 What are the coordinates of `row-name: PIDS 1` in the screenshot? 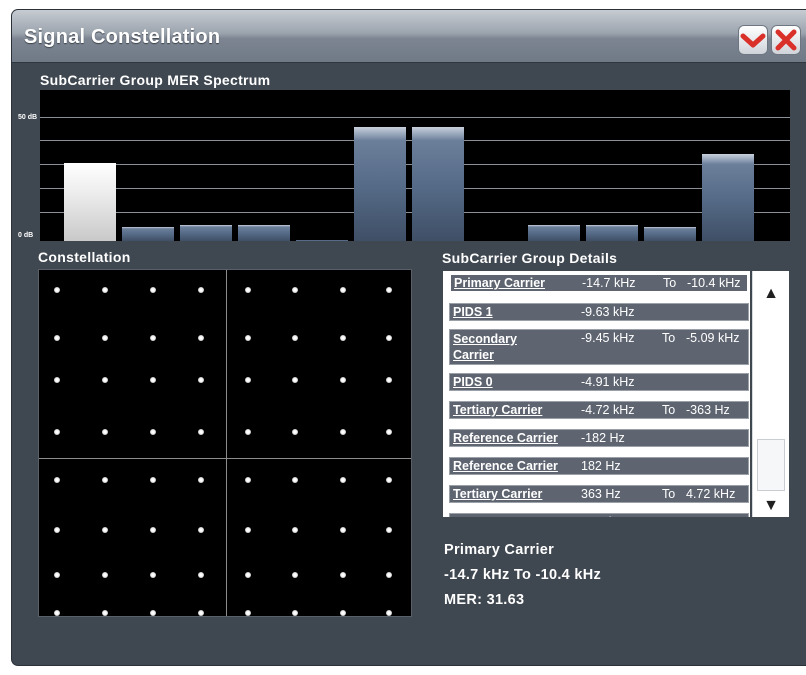 It's located at (473, 312).